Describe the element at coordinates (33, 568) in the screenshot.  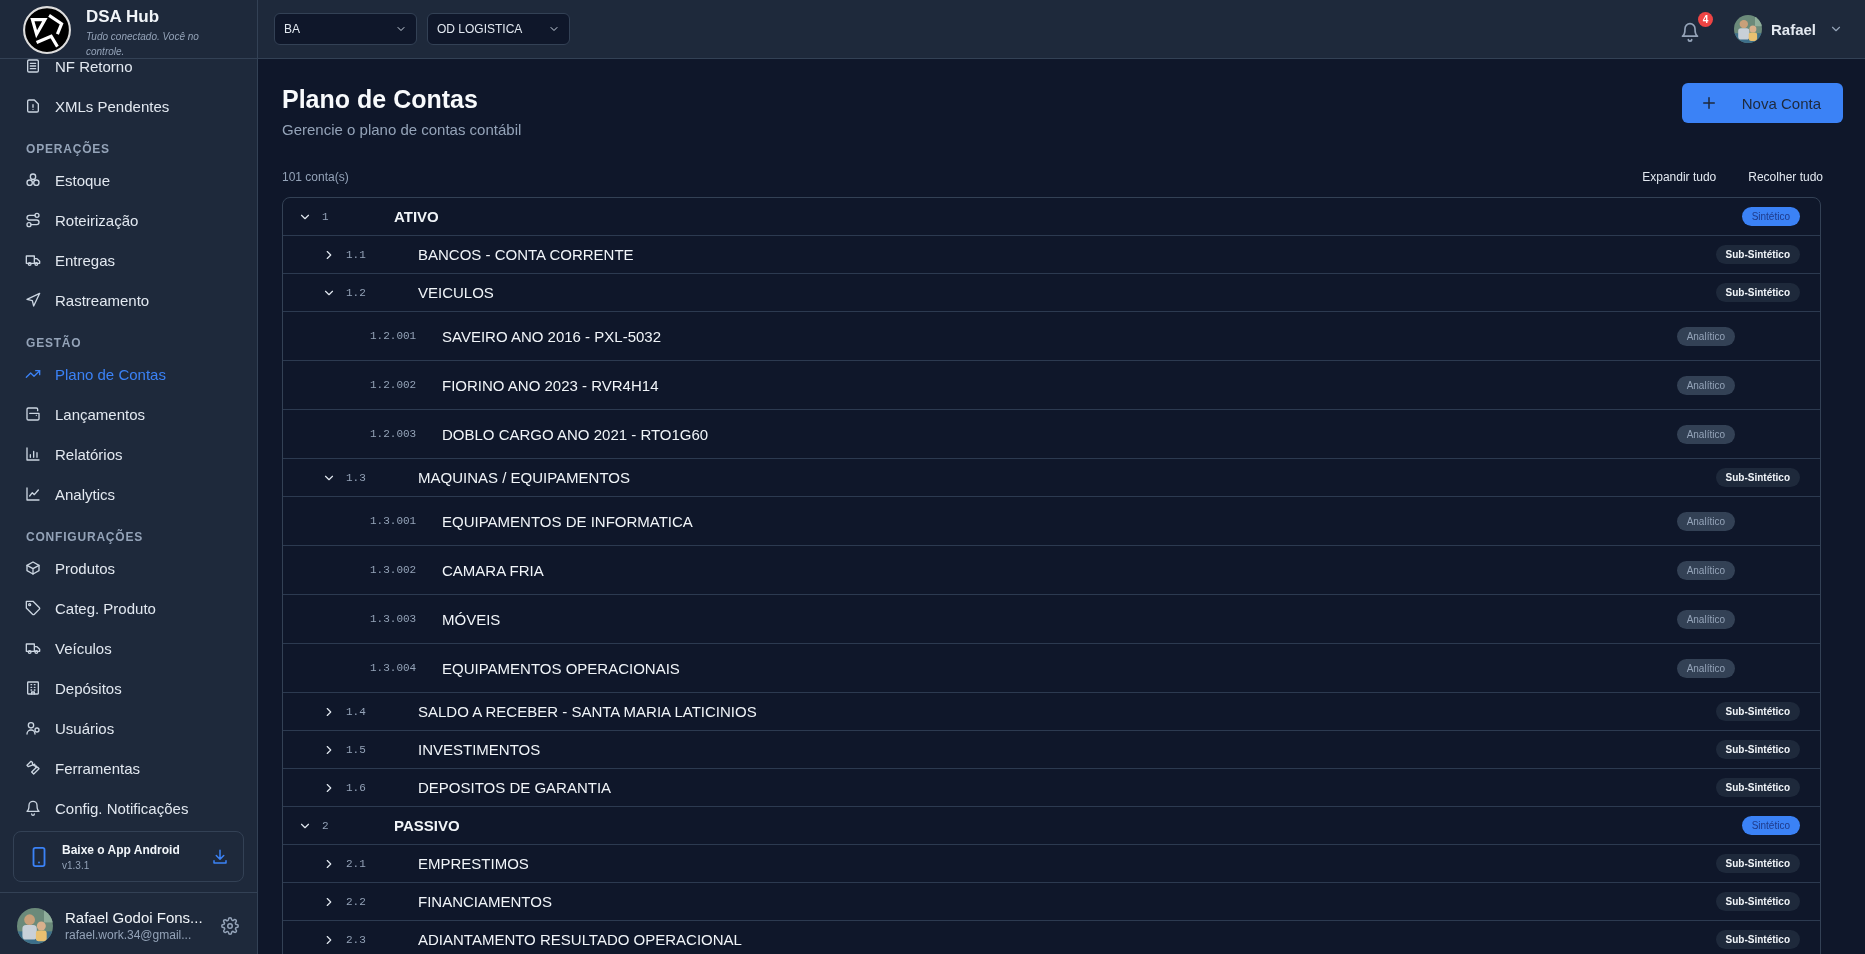
I see `package-icon` at that location.